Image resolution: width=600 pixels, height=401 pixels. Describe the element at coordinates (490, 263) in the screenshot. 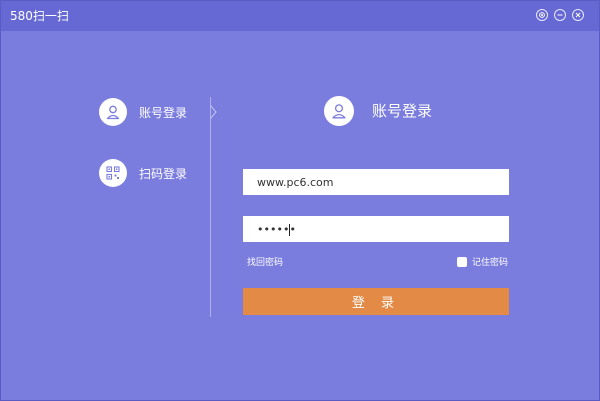

I see `remember-password-label: 记住密码` at that location.